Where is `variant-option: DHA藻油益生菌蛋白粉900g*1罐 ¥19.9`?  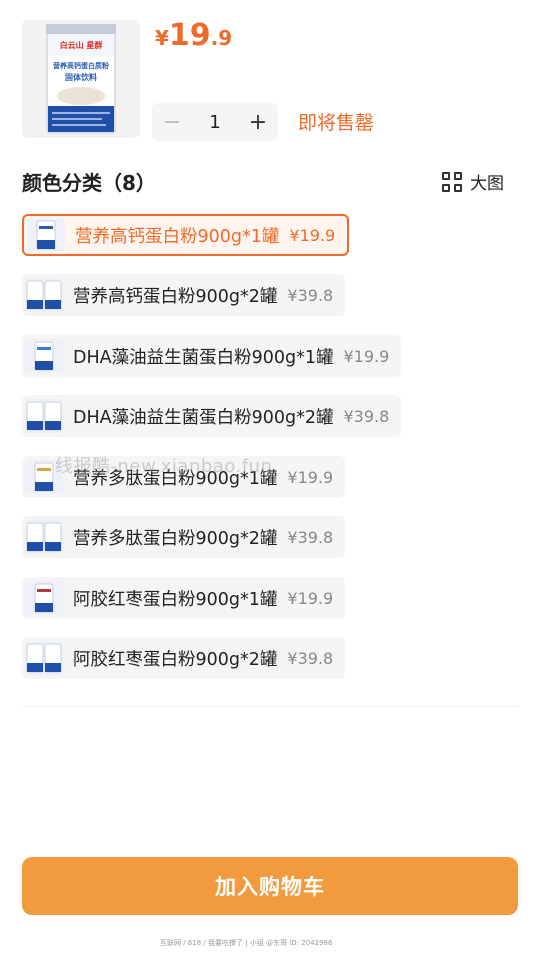 variant-option: DHA藻油益生菌蛋白粉900g*1罐 ¥19.9 is located at coordinates (212, 356).